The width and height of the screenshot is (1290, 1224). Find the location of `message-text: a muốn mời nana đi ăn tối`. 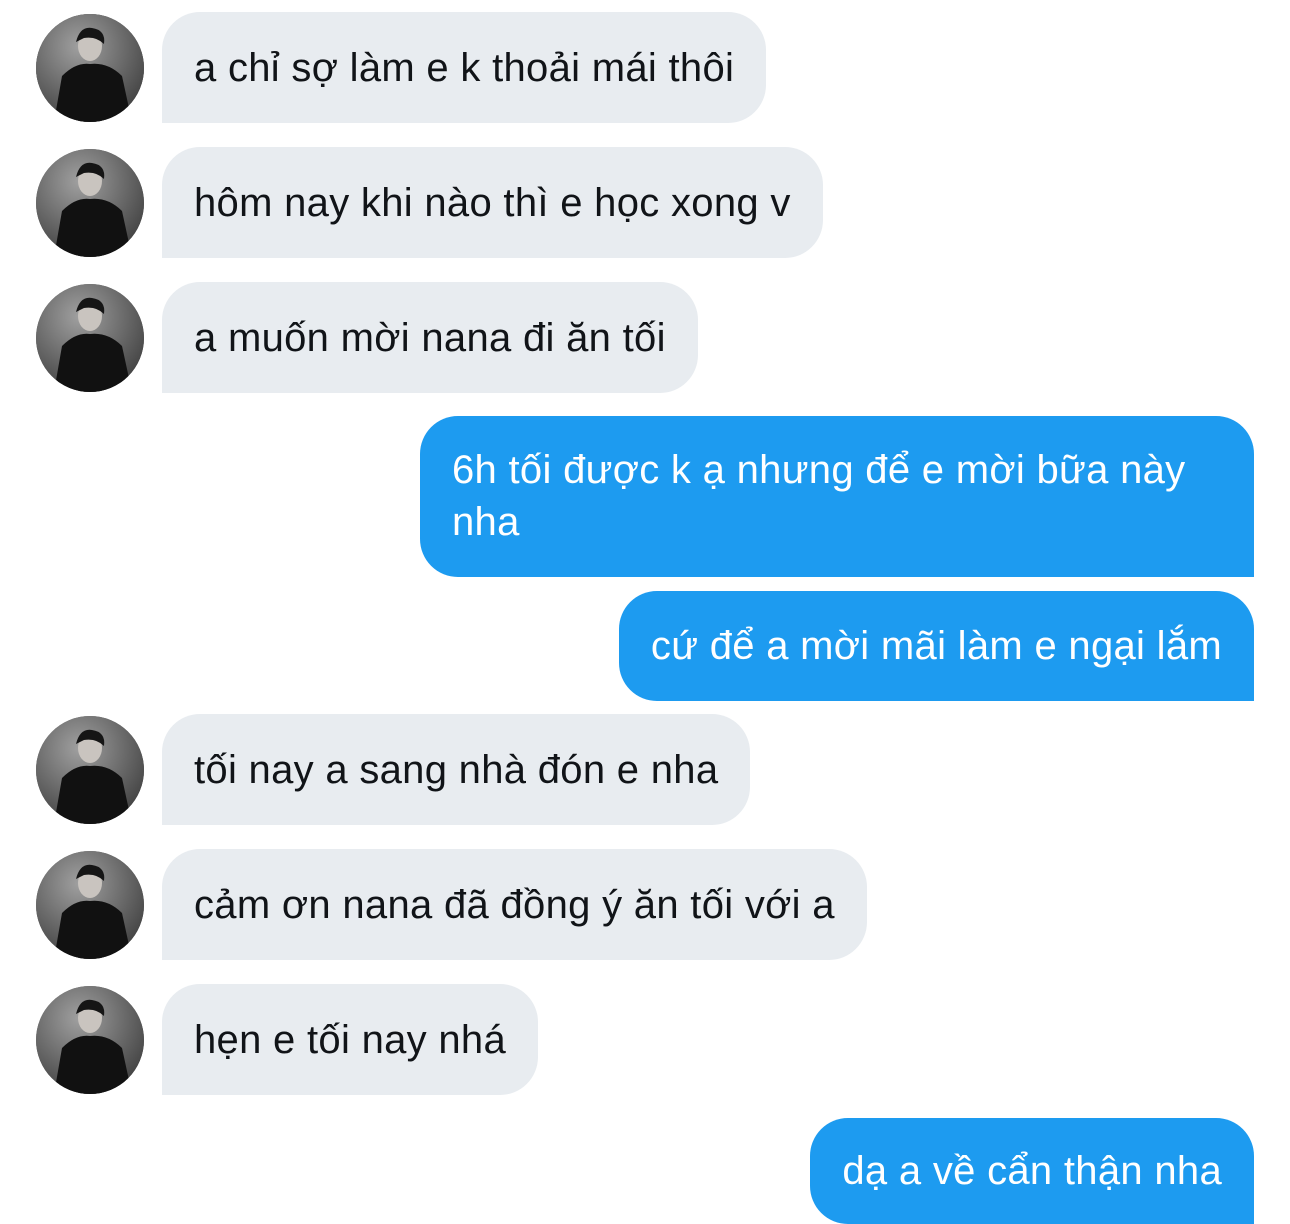

message-text: a muốn mời nana đi ăn tối is located at coordinates (430, 337).